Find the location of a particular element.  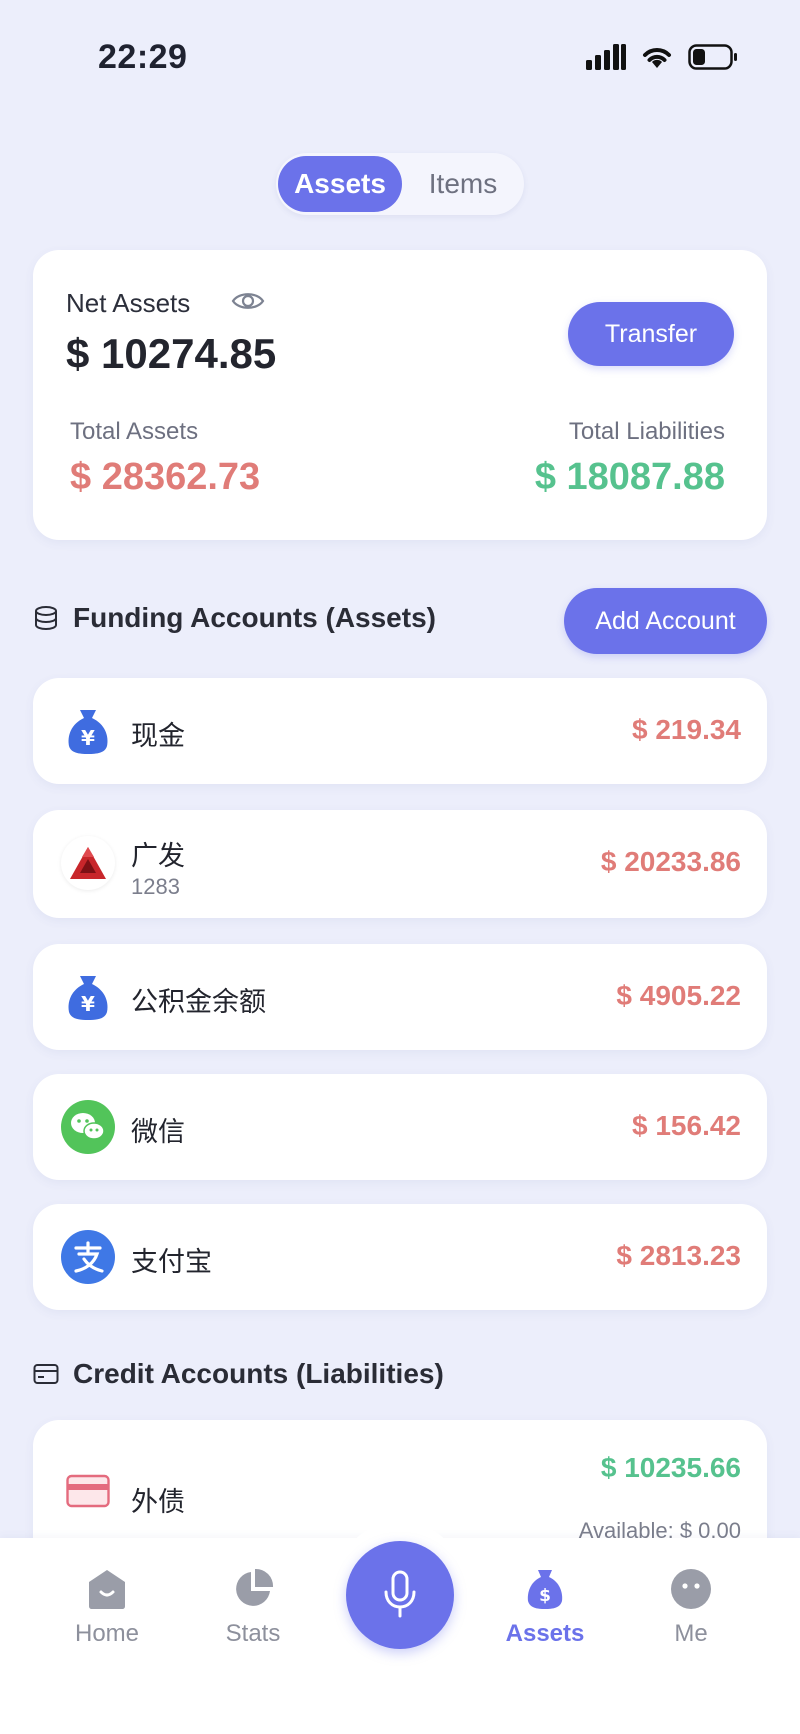

account-name: 公积金余额 is located at coordinates (198, 1002).